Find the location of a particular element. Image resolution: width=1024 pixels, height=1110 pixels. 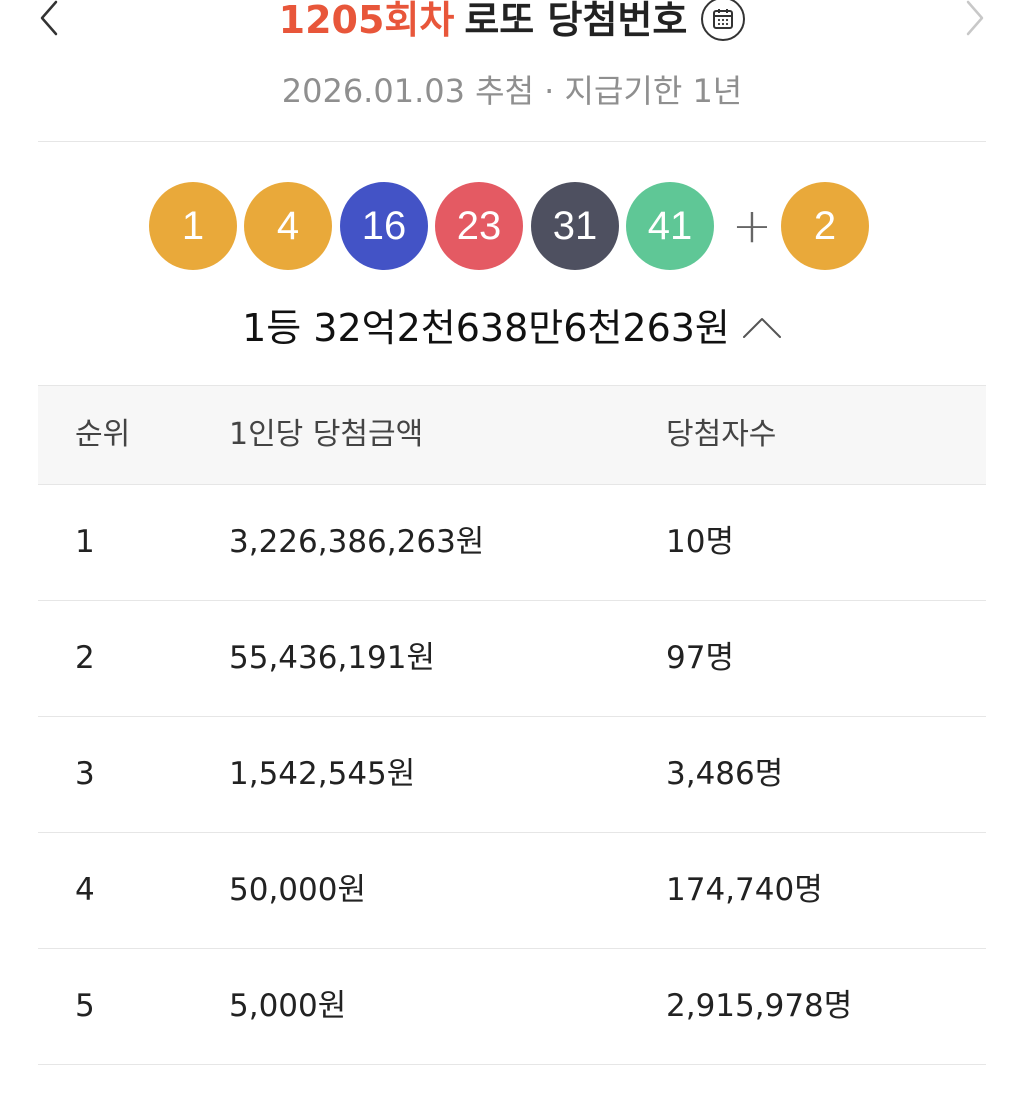

chevron-up-icon is located at coordinates (762, 327).